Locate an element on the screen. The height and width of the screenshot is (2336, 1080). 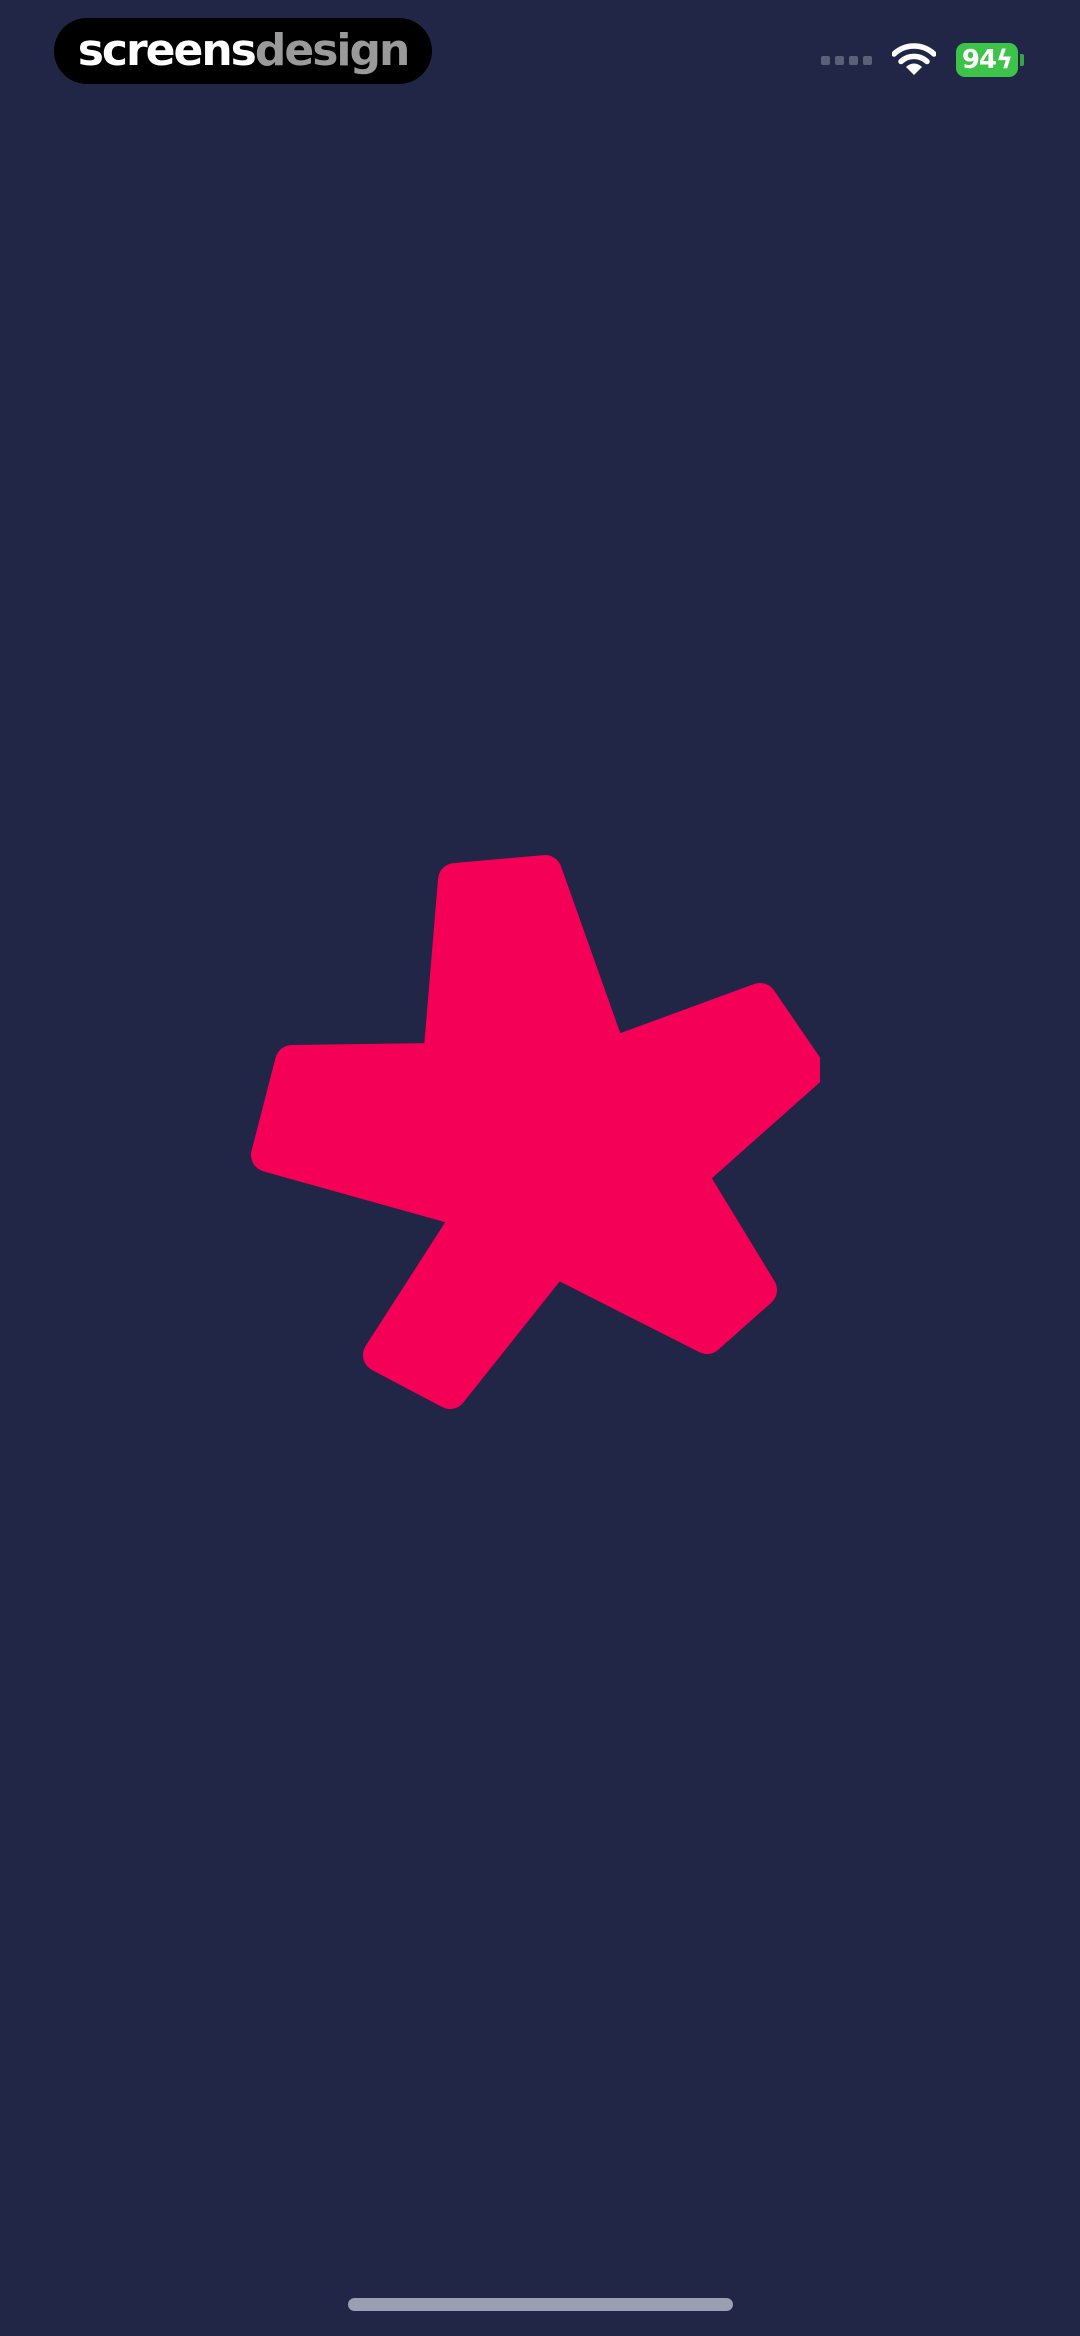
wifi-icon is located at coordinates (914, 60).